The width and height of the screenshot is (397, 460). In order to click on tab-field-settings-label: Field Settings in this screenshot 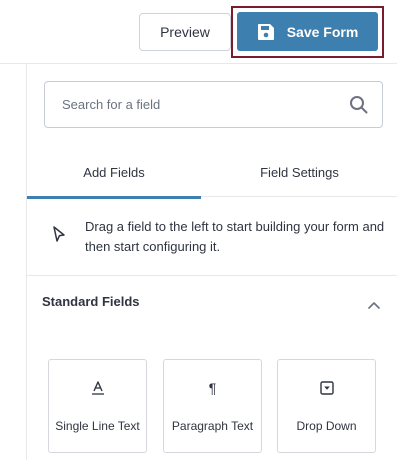, I will do `click(299, 172)`.